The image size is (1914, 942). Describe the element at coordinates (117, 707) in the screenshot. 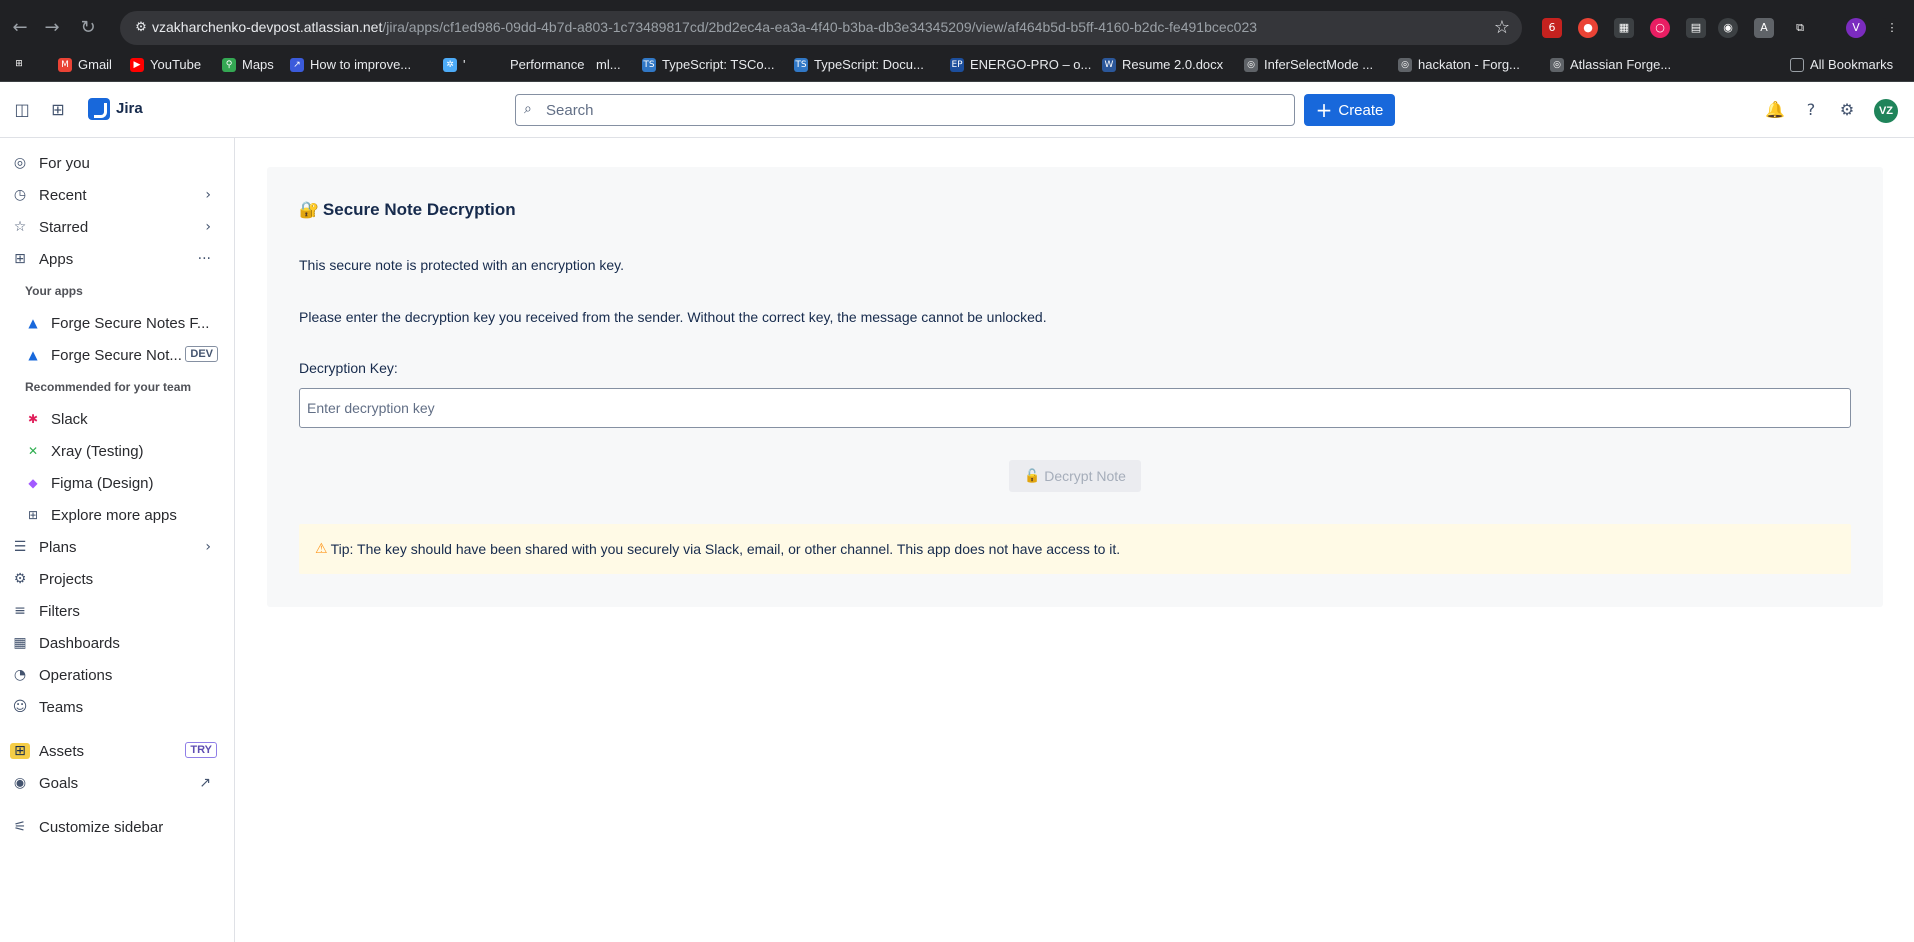

I see `sidebar-item-teams: ☺ Teams` at that location.